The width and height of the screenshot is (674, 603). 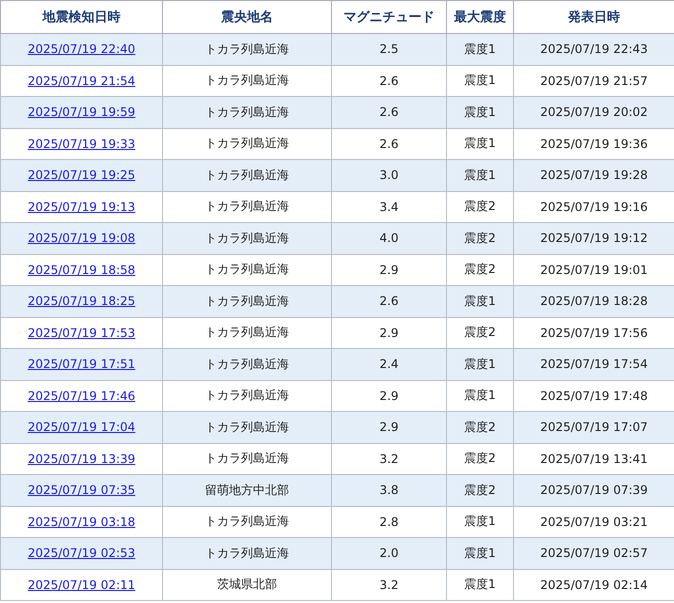 What do you see at coordinates (82, 143) in the screenshot?
I see `date-link: 2025/07/19 19:33` at bounding box center [82, 143].